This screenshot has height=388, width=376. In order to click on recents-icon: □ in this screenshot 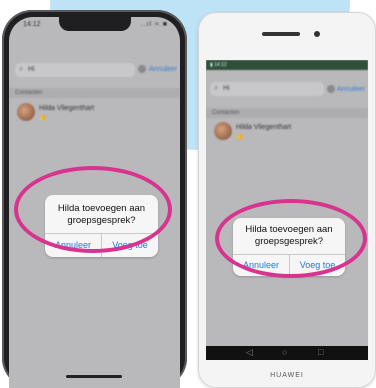, I will do `click(320, 352)`.